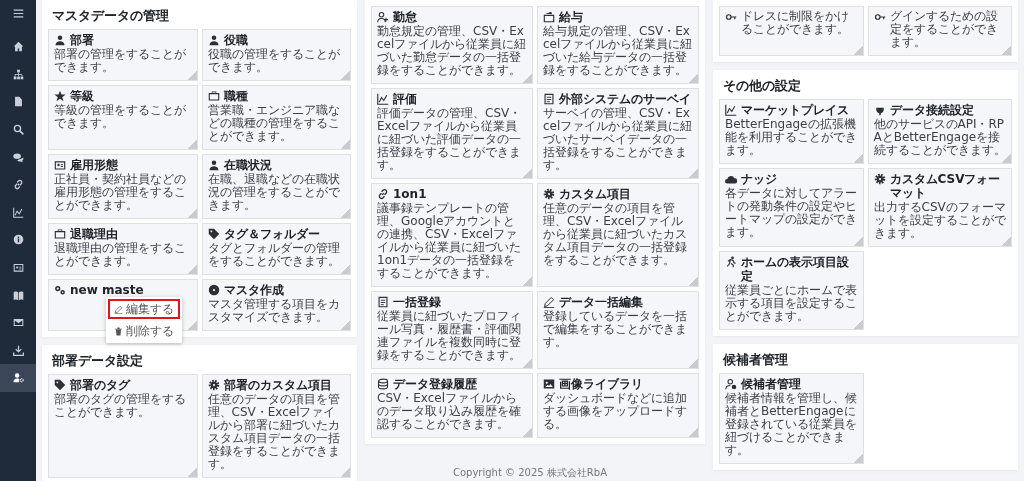 The image size is (1024, 481). I want to click on card-description: 等級の管理をすることができます。, so click(120, 117).